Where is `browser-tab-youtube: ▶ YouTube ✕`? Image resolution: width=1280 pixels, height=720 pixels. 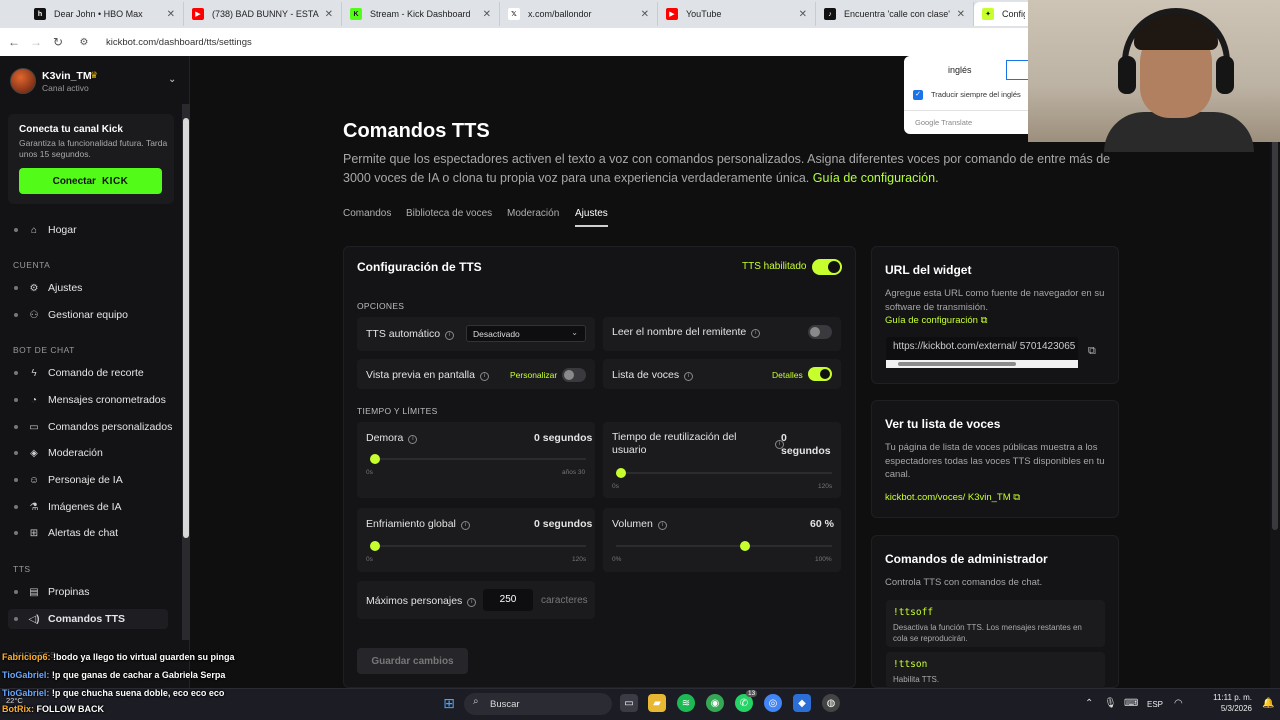
browser-tab-youtube: ▶ YouTube ✕ is located at coordinates (737, 14).